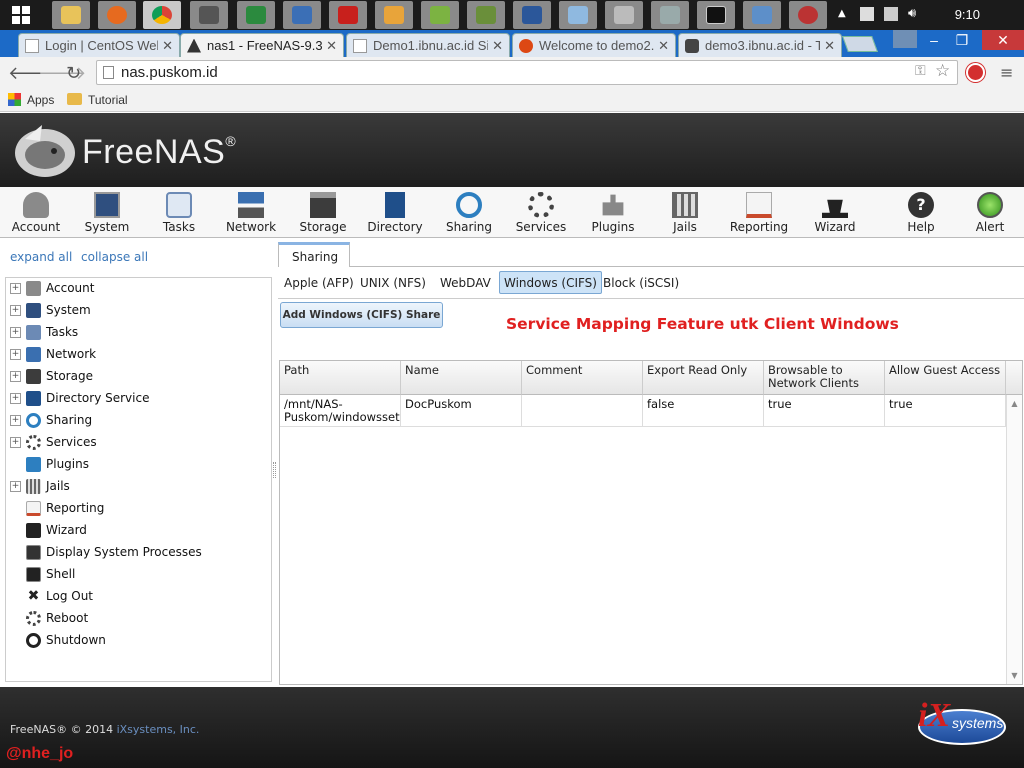 The height and width of the screenshot is (768, 1024). Describe the element at coordinates (967, 14) in the screenshot. I see `tray-clock: 9:10` at that location.